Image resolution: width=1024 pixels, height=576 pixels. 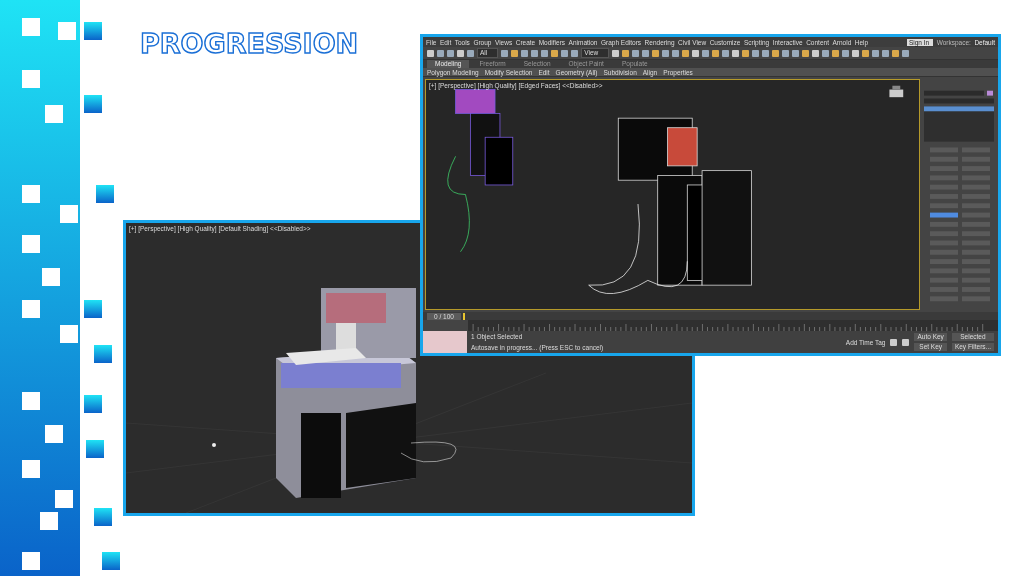 I want to click on light-marker-icon, so click(x=214, y=445).